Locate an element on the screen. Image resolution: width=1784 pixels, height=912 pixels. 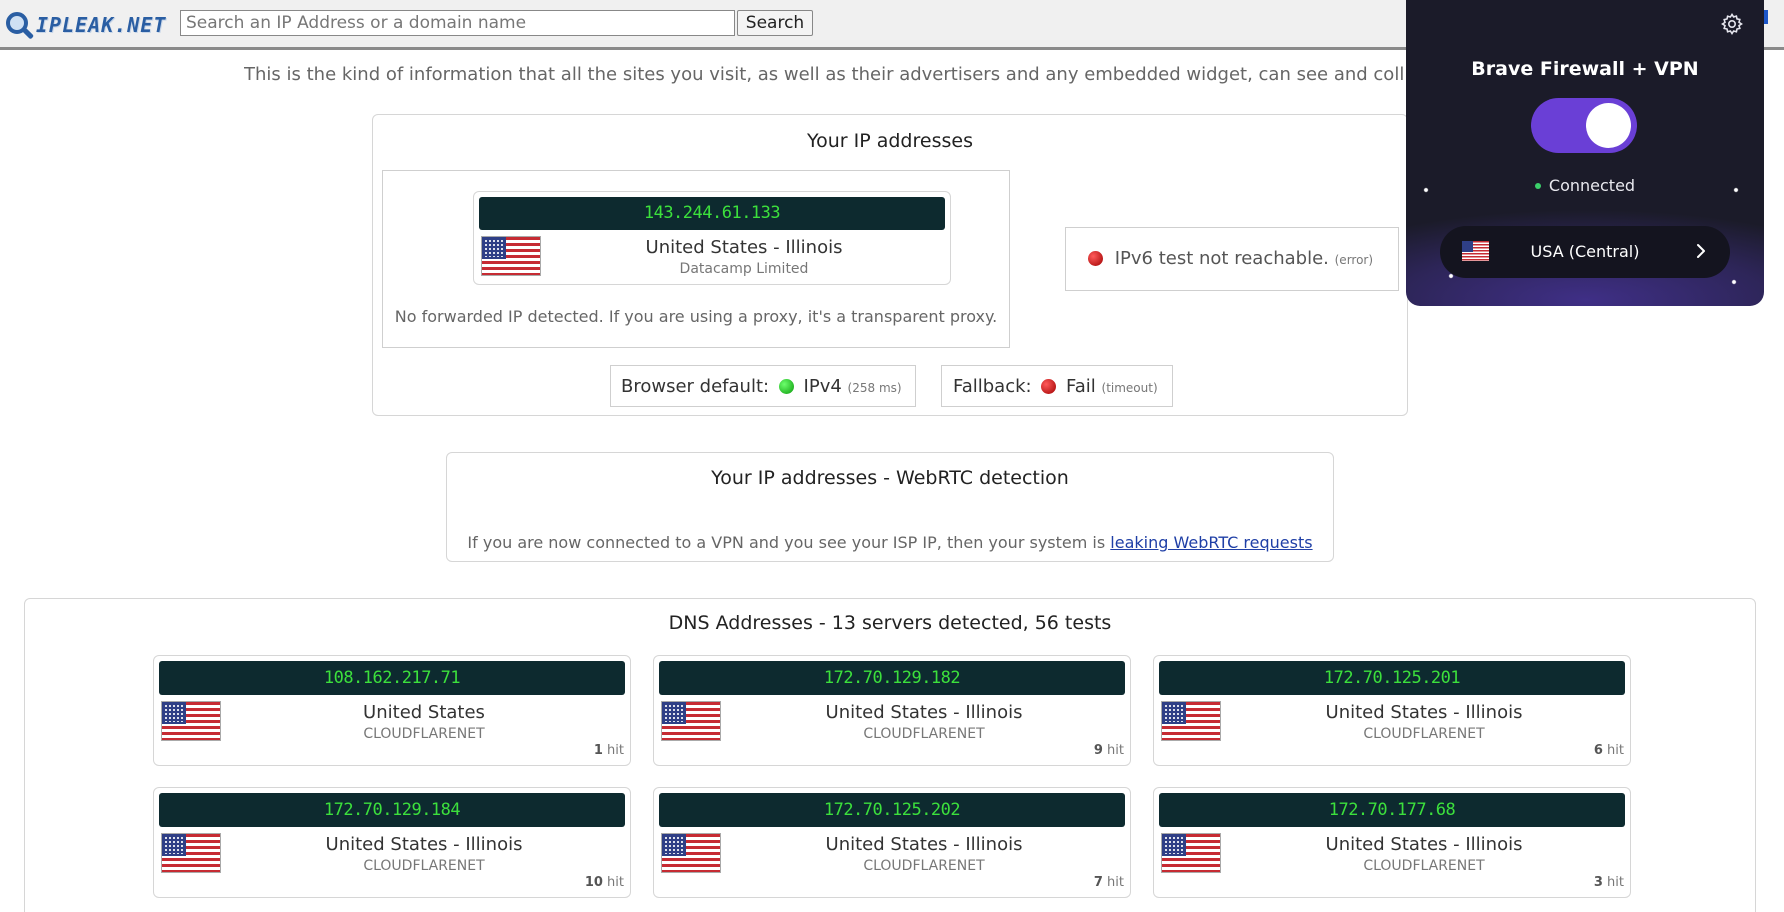
ipv6-status-text: IPv6 test not reachable. is located at coordinates (1221, 258).